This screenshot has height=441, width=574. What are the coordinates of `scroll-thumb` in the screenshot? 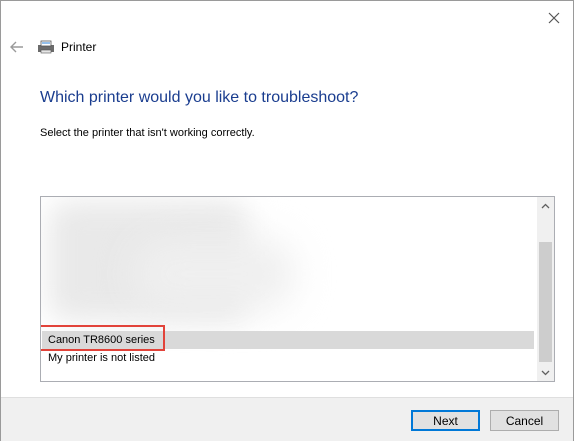 It's located at (545, 302).